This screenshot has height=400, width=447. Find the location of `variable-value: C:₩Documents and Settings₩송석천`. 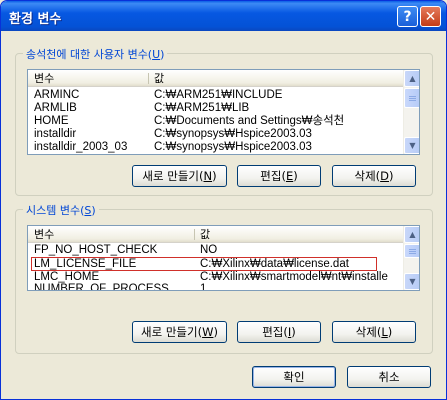

variable-value: C:₩Documents and Settings₩송석천 is located at coordinates (249, 121).